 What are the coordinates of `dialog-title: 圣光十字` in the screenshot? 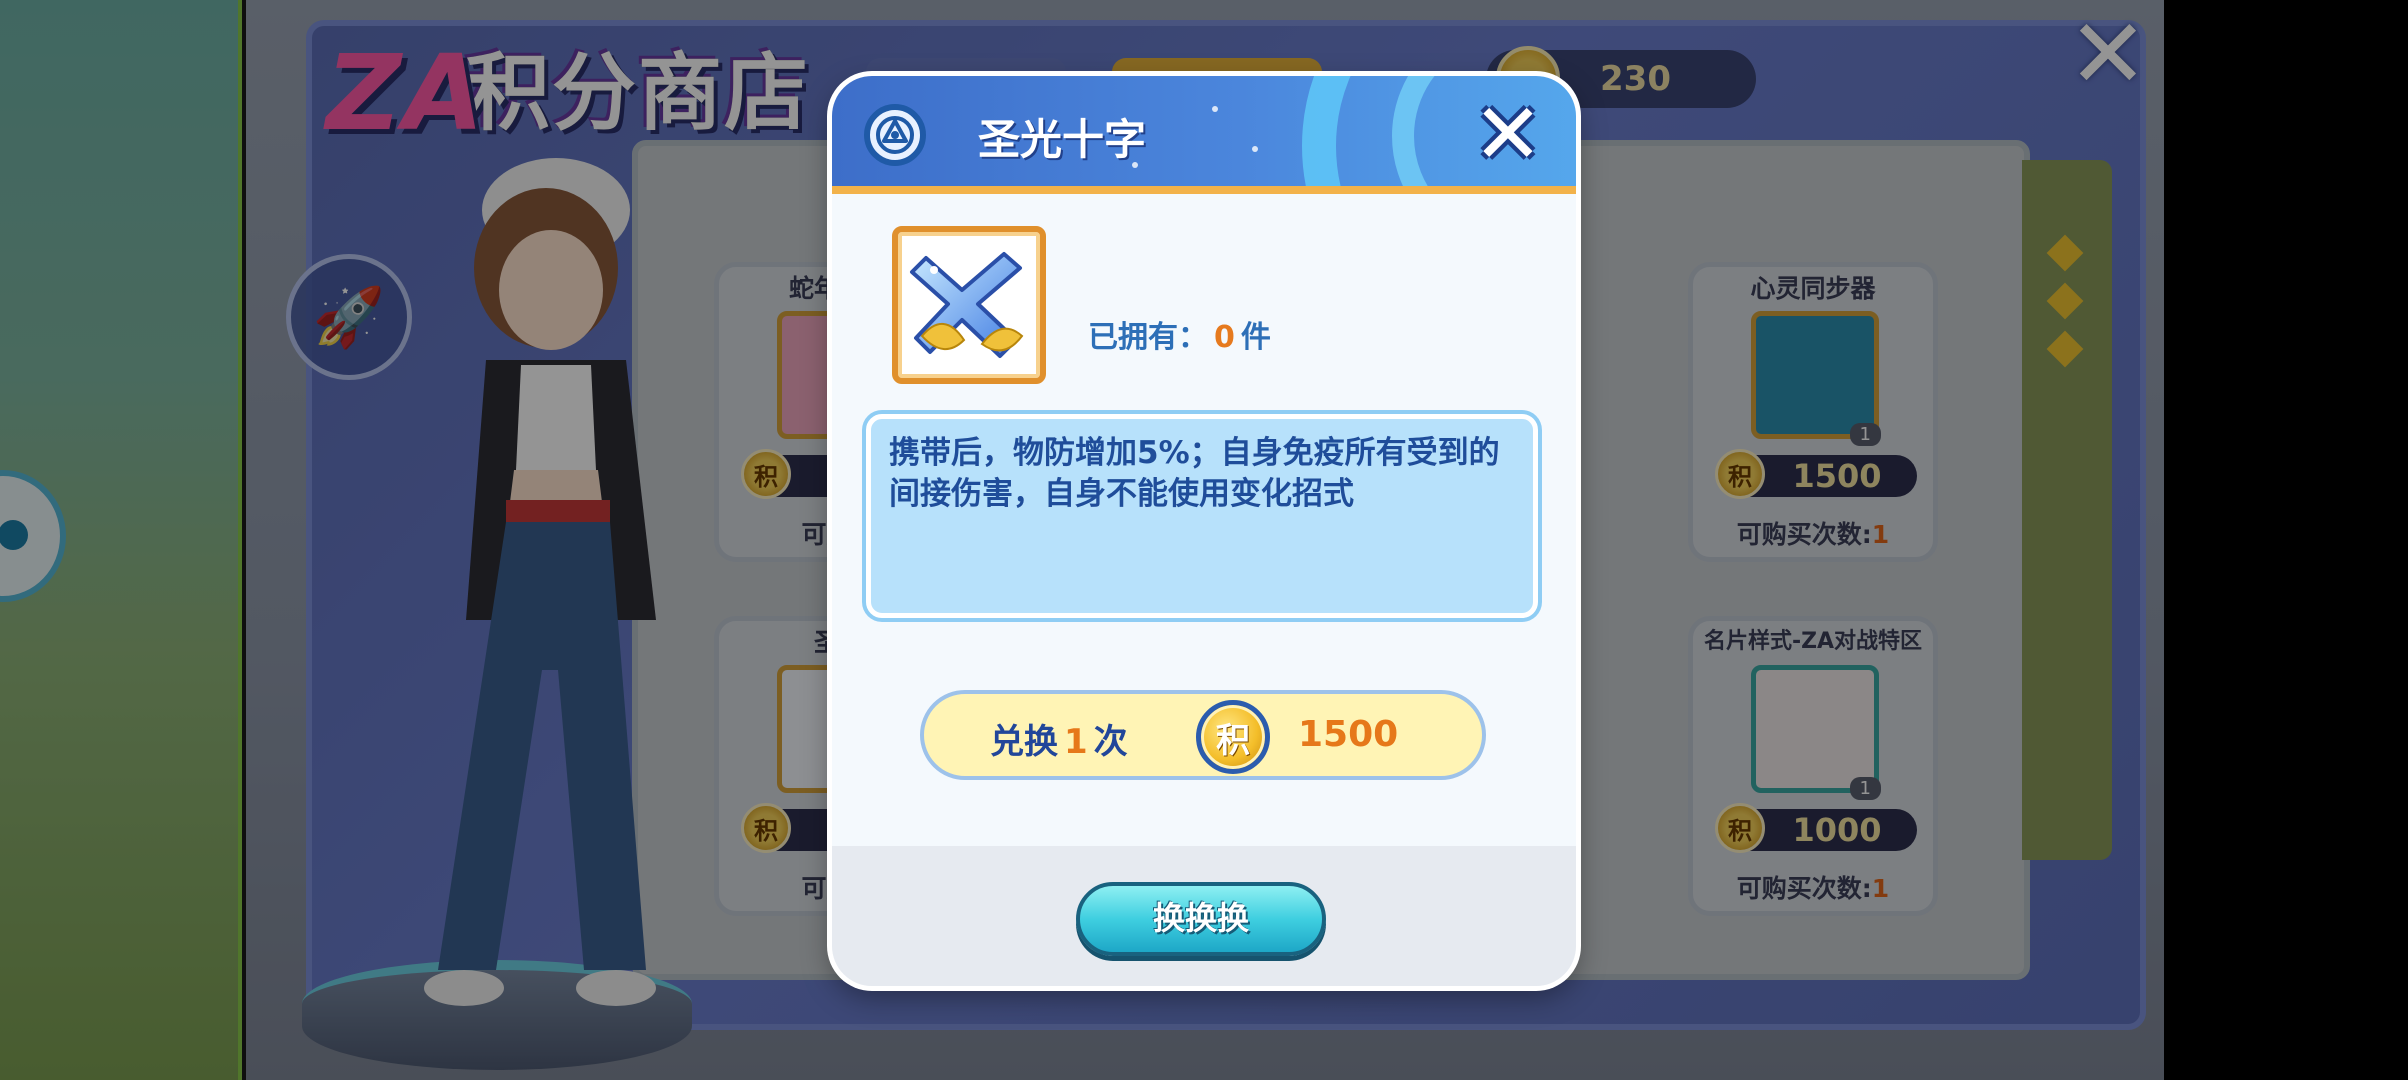 It's located at (1062, 139).